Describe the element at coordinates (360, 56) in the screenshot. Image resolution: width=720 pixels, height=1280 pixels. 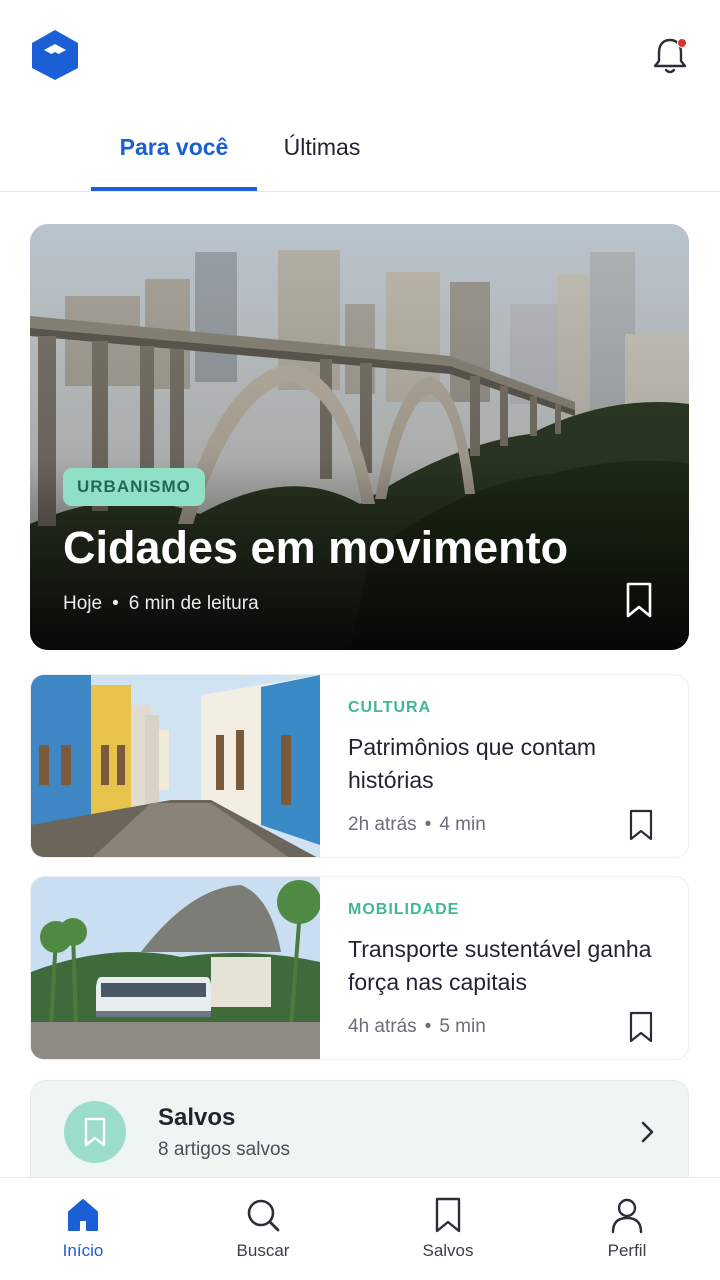
I see `top-bar` at that location.